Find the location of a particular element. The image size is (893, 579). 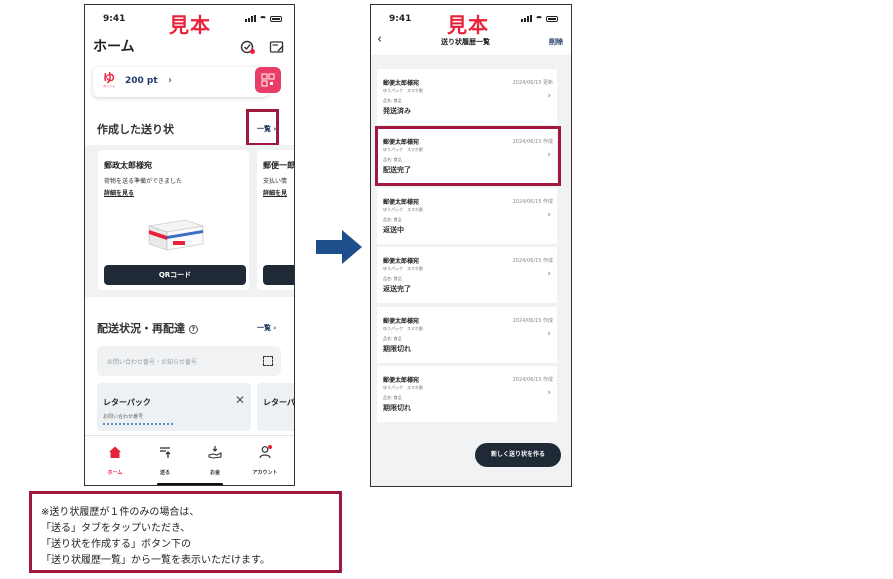

checklist-icon is located at coordinates (248, 47).